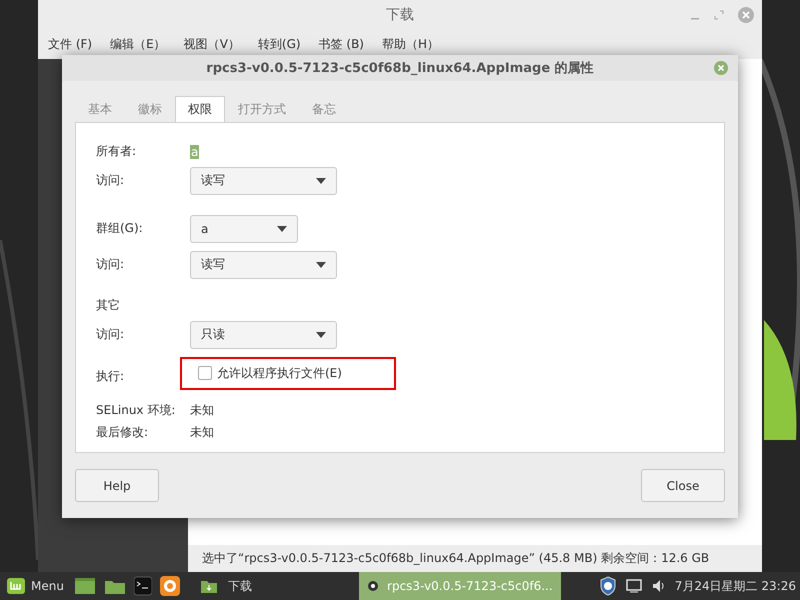  What do you see at coordinates (200, 109) in the screenshot?
I see `tab: 权限` at bounding box center [200, 109].